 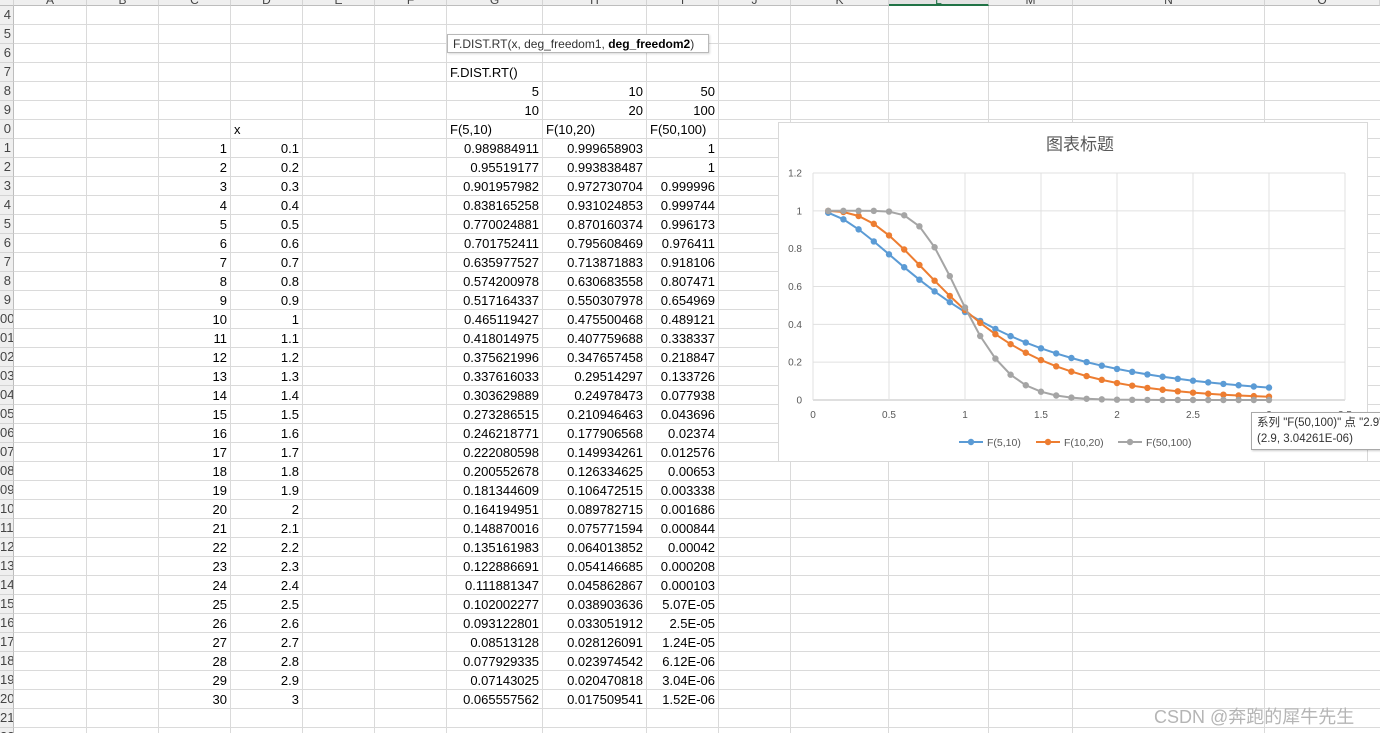 What do you see at coordinates (195, 414) in the screenshot?
I see `index-cell: 15` at bounding box center [195, 414].